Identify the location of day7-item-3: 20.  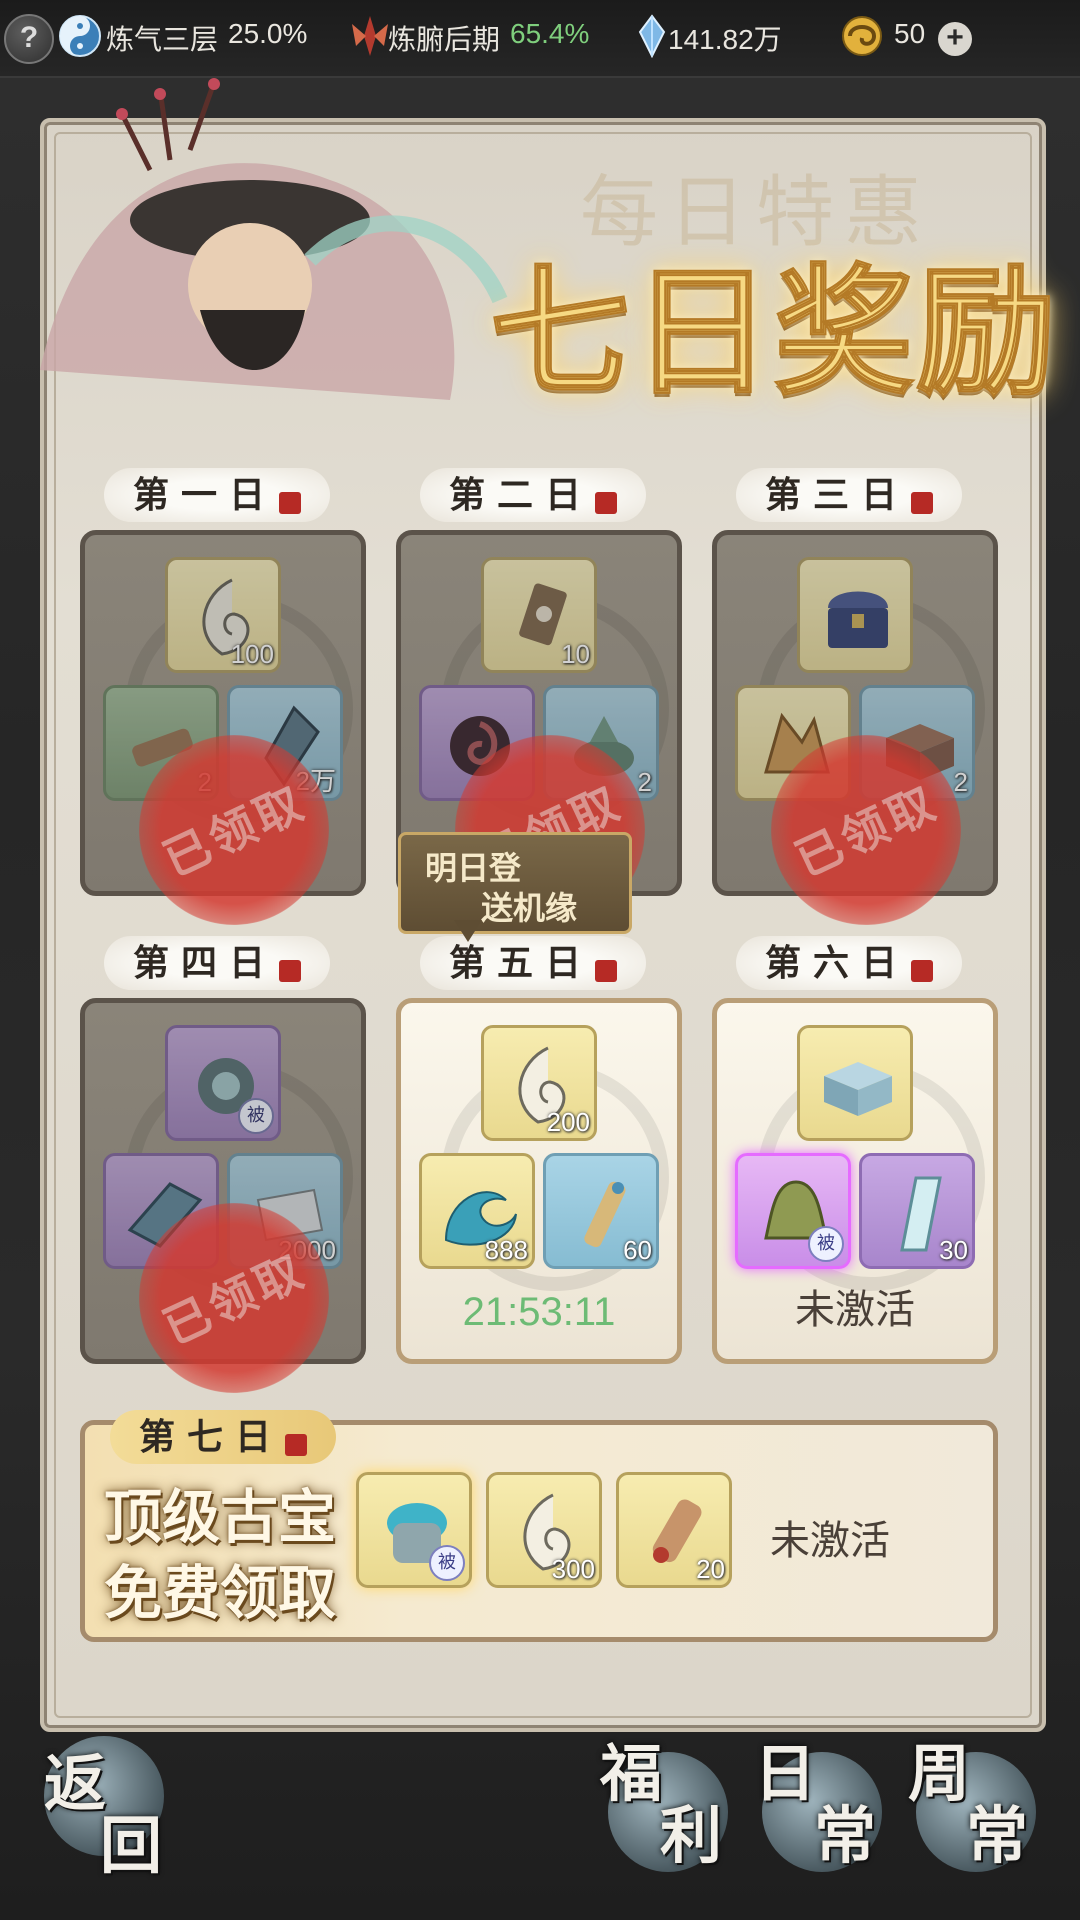
(674, 1530).